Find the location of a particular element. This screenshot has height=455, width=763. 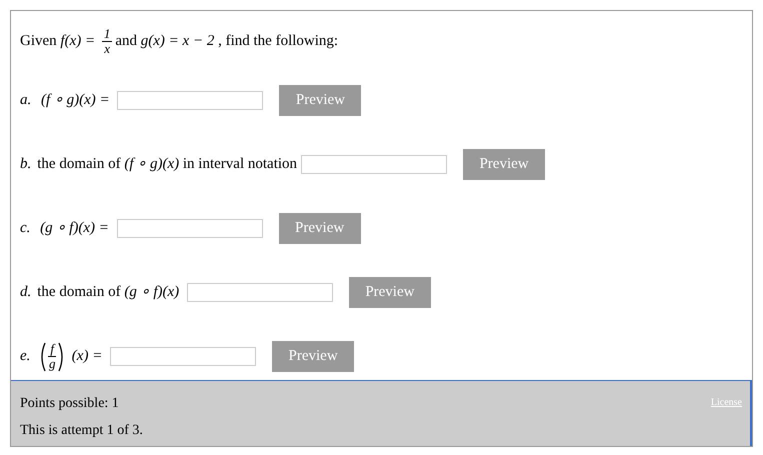

math-expression: (x) = is located at coordinates (87, 356).